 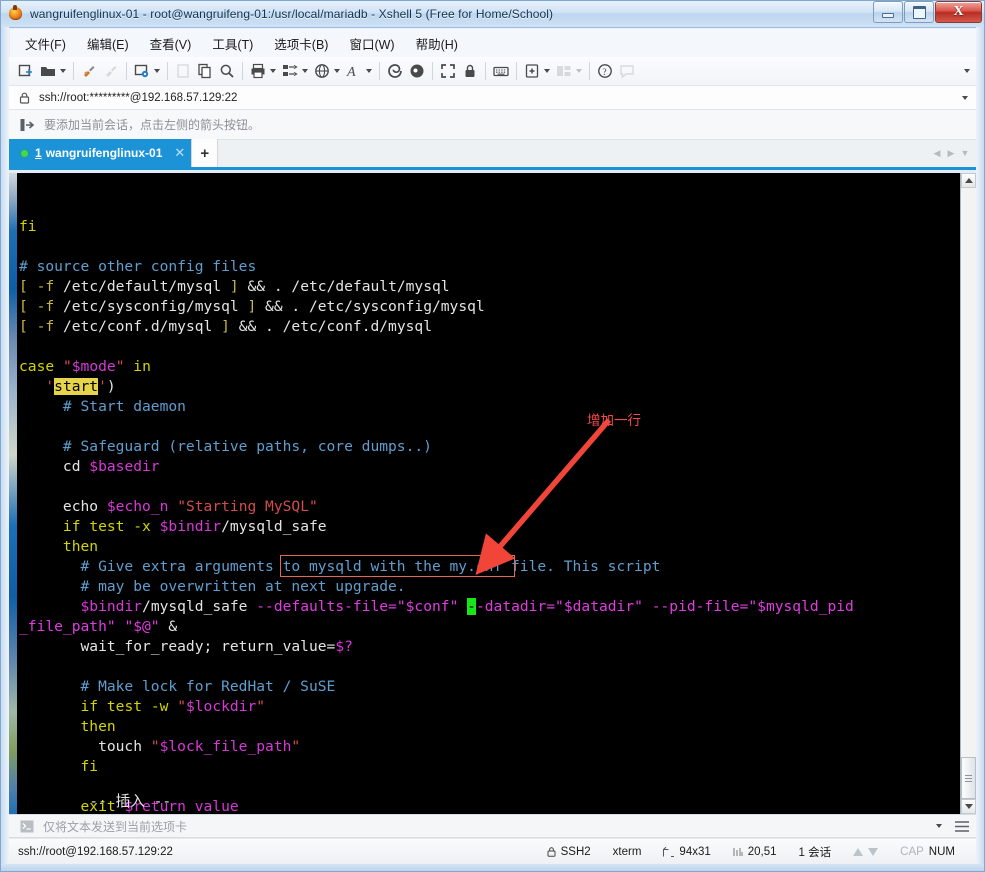 I want to click on tab-list-chevron-down-icon: ▼, so click(x=965, y=153).